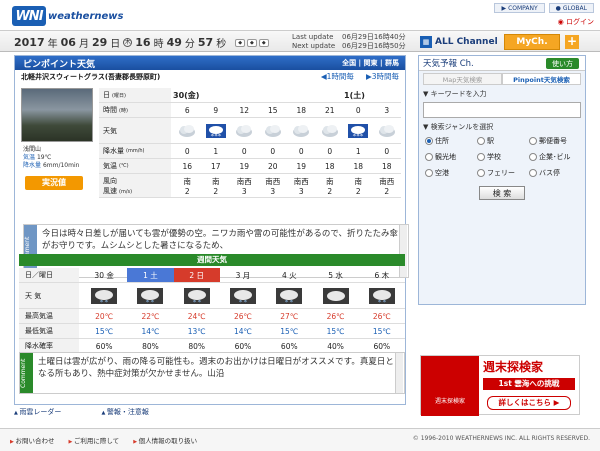  What do you see at coordinates (554, 173) in the screenshot?
I see `genre-option: バス停` at bounding box center [554, 173].